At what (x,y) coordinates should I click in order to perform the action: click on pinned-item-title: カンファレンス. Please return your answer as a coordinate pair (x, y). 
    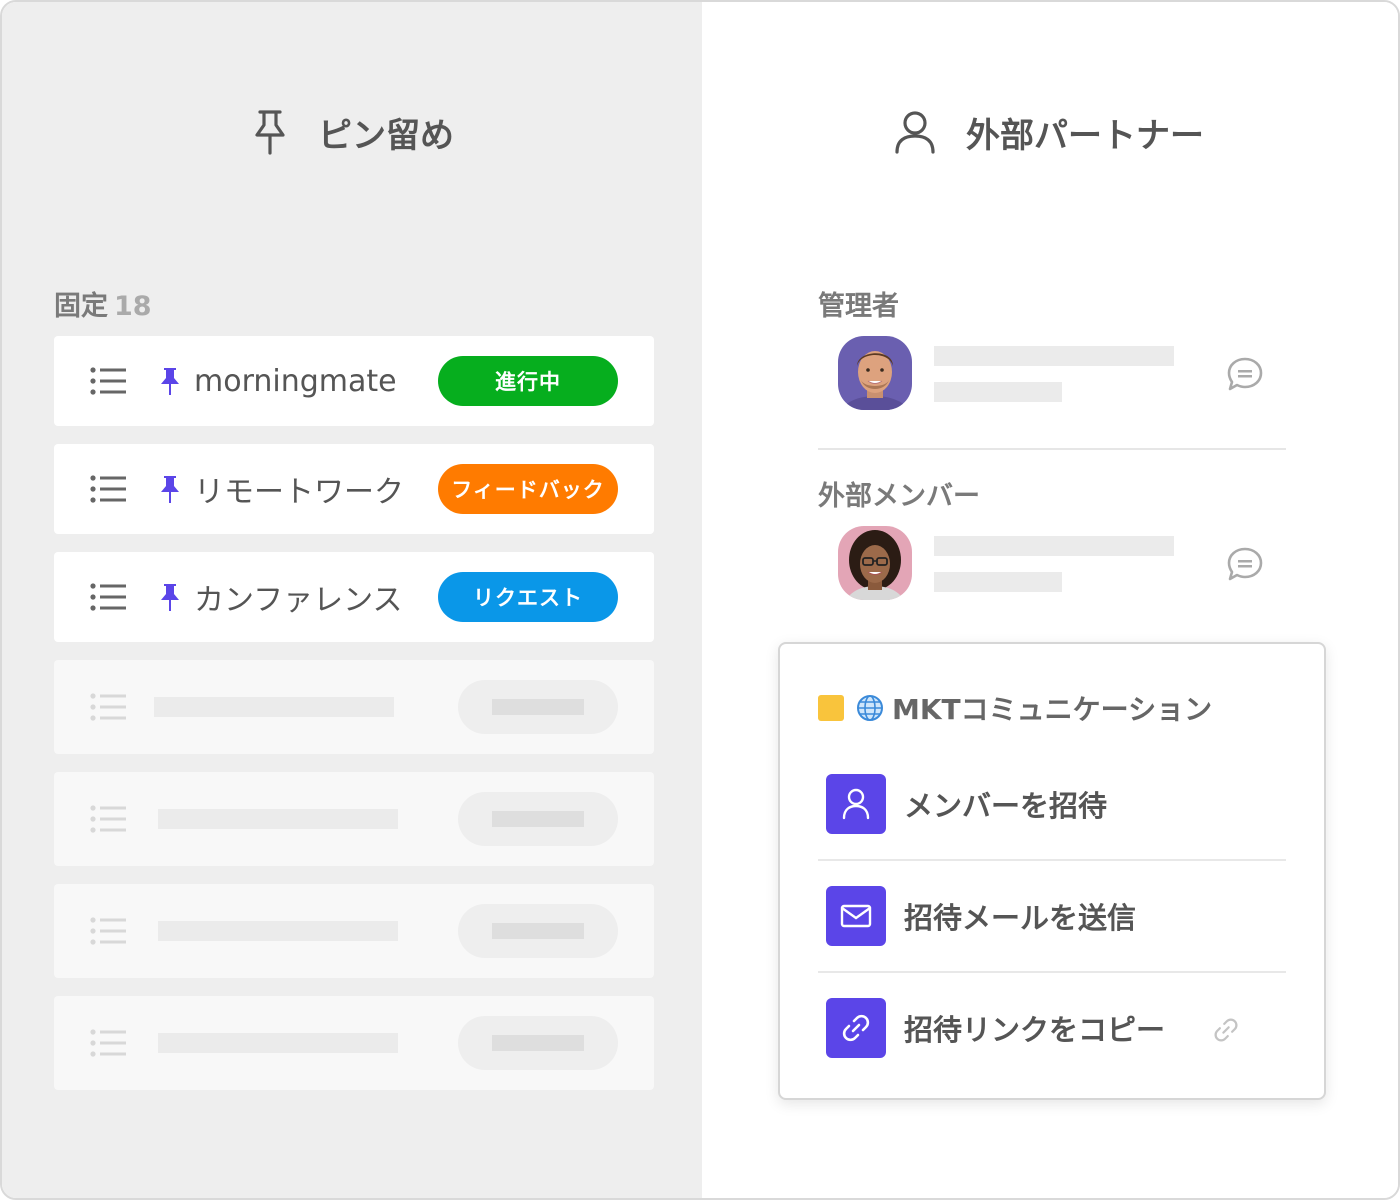
    Looking at the image, I should click on (298, 600).